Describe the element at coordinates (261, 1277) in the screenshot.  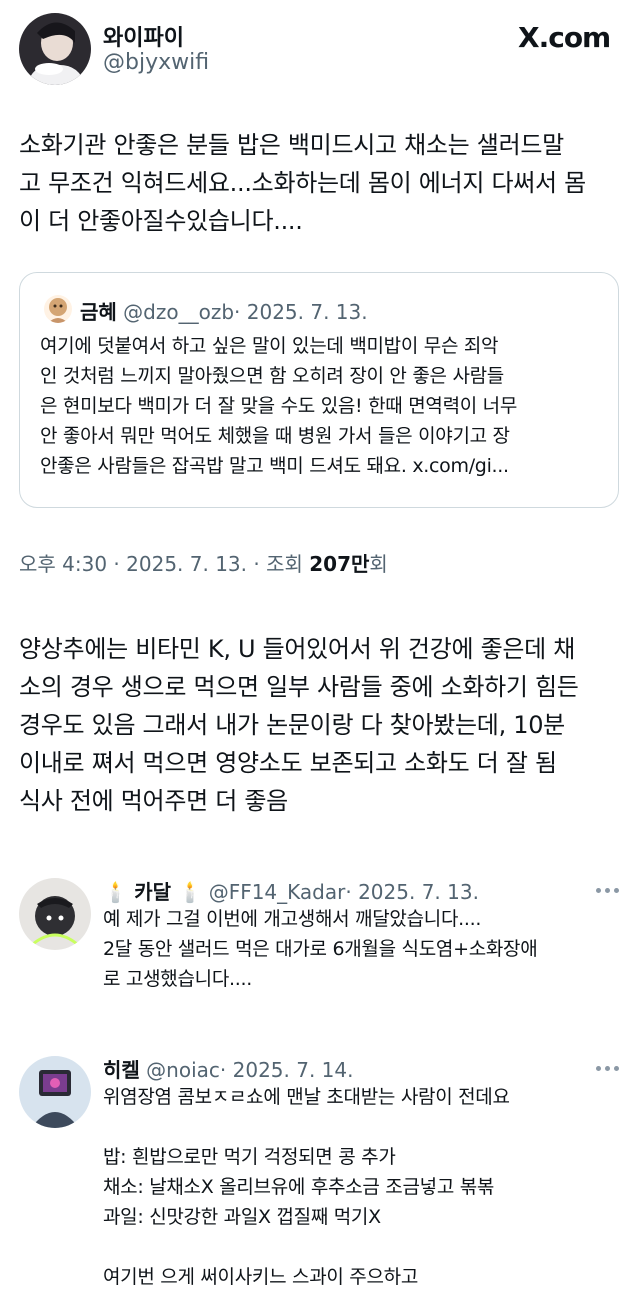
I see `reply-line: 여기번 으게 써이사키느 스과이 주으하고` at that location.